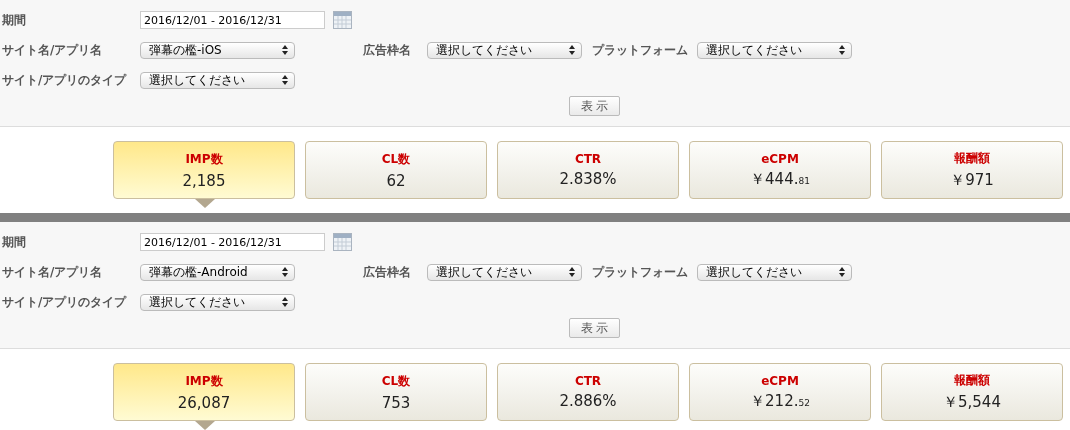  I want to click on metric-value: 753, so click(396, 402).